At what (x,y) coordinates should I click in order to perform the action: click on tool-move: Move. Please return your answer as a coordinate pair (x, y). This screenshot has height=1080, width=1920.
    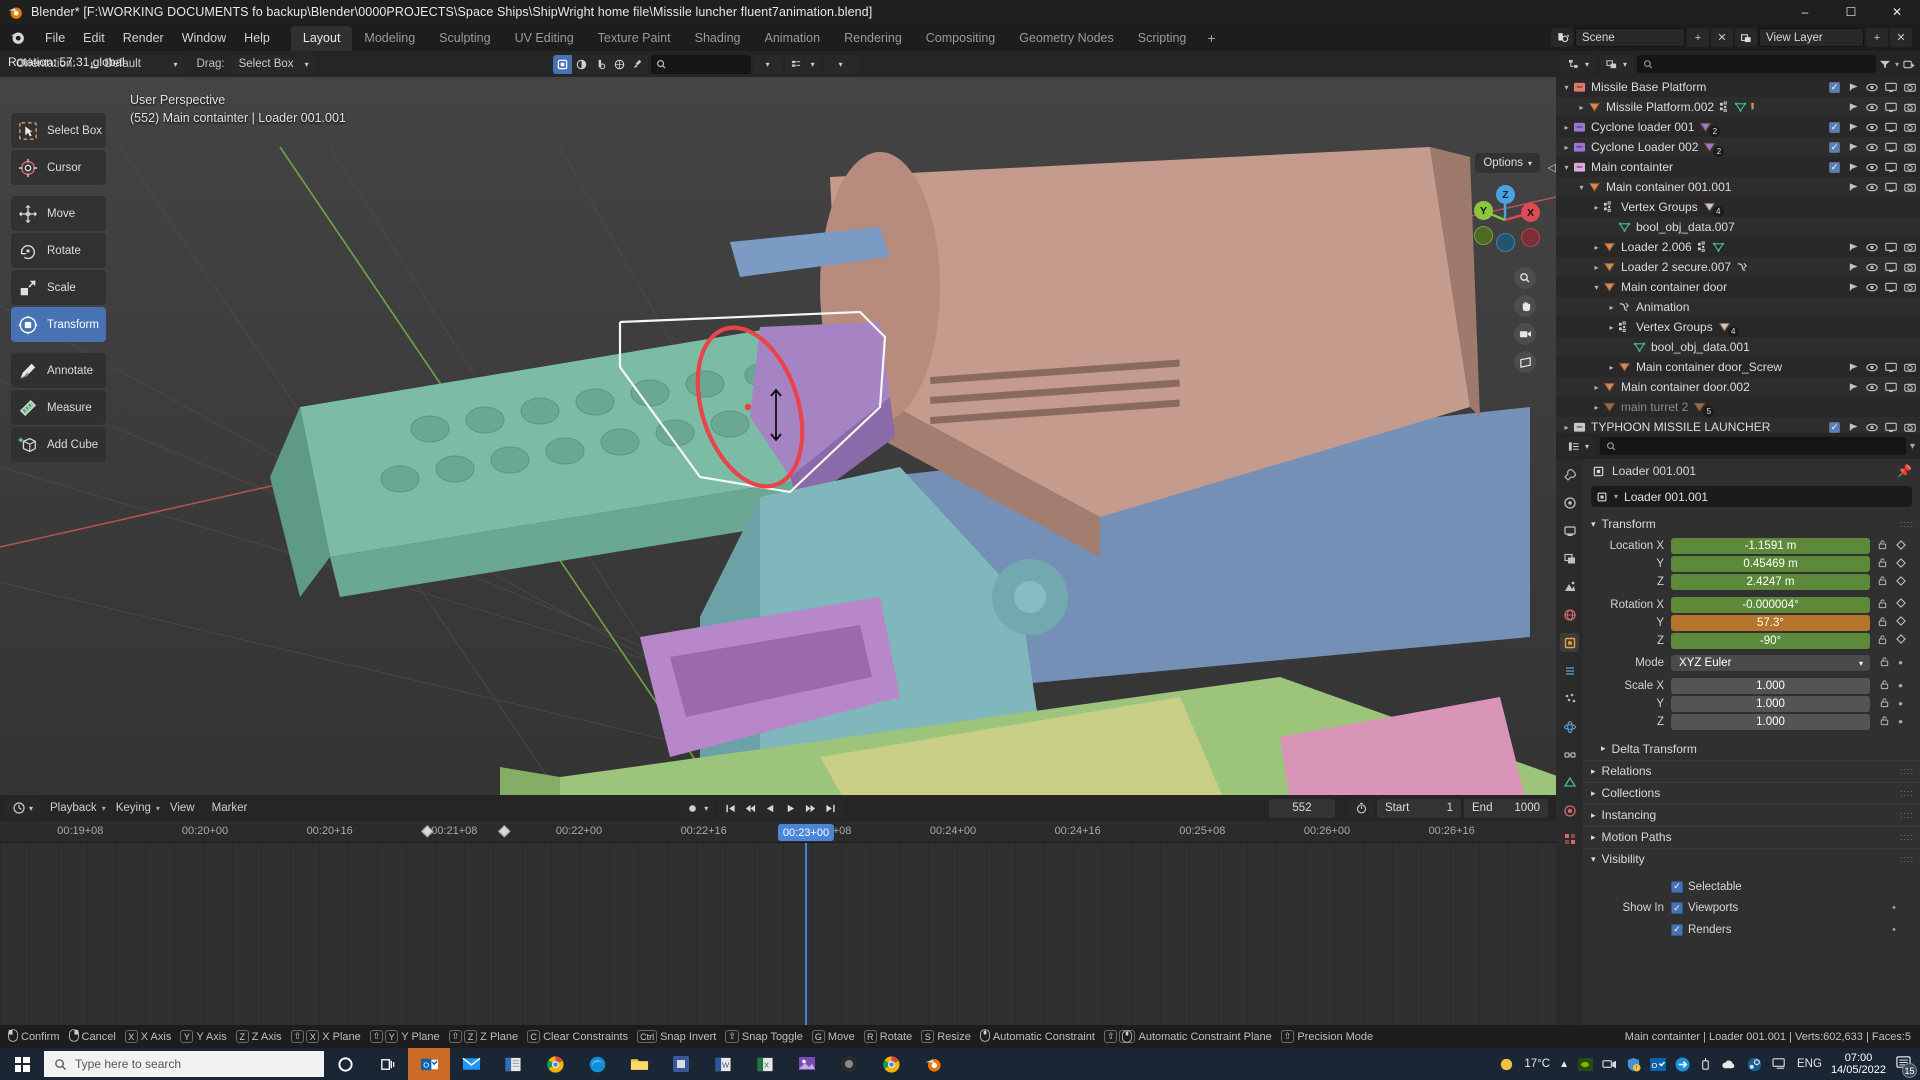
    Looking at the image, I should click on (58, 213).